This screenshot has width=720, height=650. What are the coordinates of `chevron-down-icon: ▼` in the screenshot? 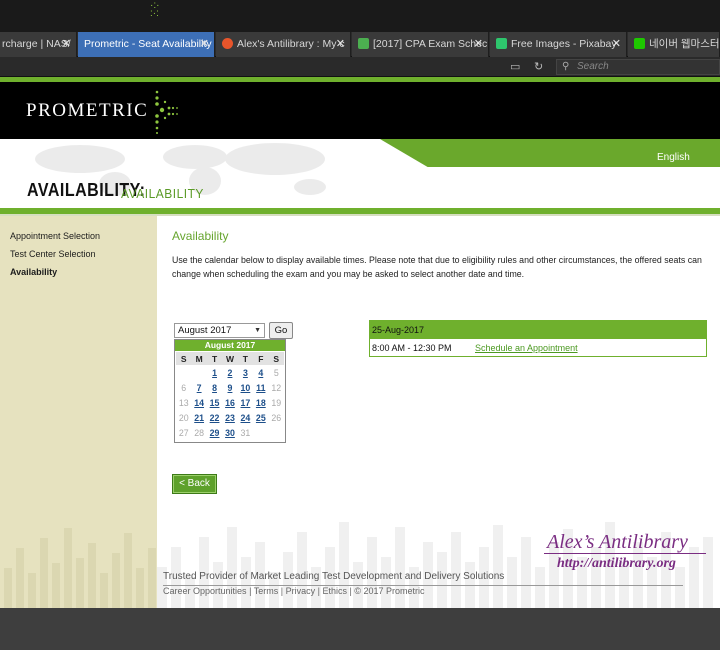 It's located at (257, 330).